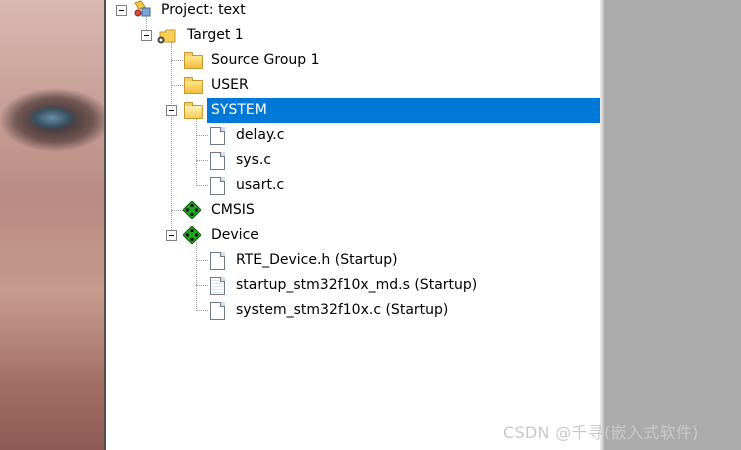 This screenshot has height=450, width=741. I want to click on target-icon, so click(166, 35).